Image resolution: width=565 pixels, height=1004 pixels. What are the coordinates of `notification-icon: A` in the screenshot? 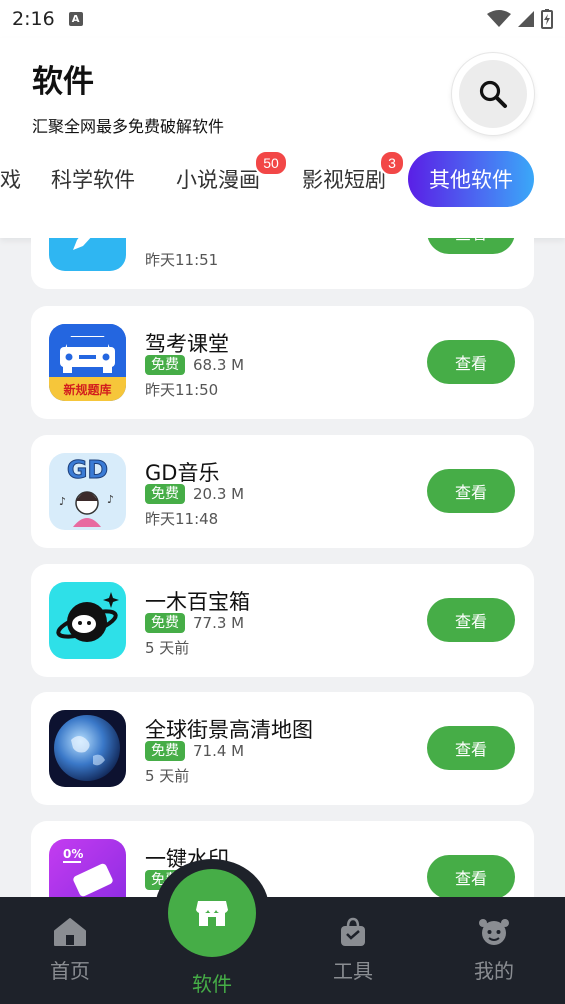 It's located at (75, 19).